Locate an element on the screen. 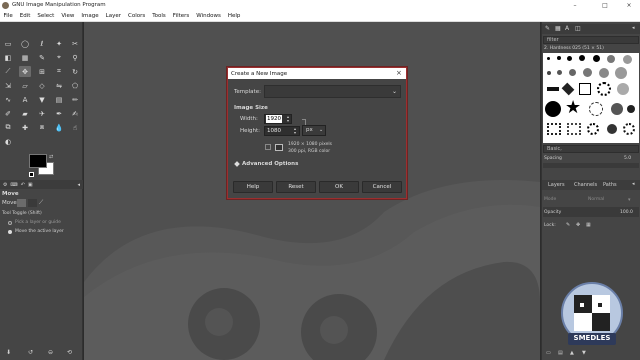 The width and height of the screenshot is (640, 360). perspective-clone-icon: ⧈ is located at coordinates (42, 127).